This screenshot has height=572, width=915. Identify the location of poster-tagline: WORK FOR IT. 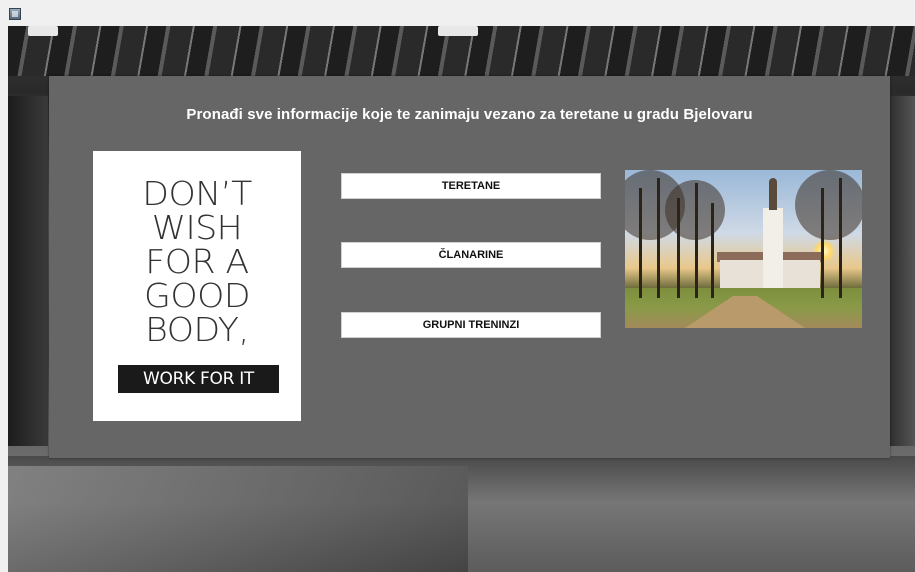
(198, 379).